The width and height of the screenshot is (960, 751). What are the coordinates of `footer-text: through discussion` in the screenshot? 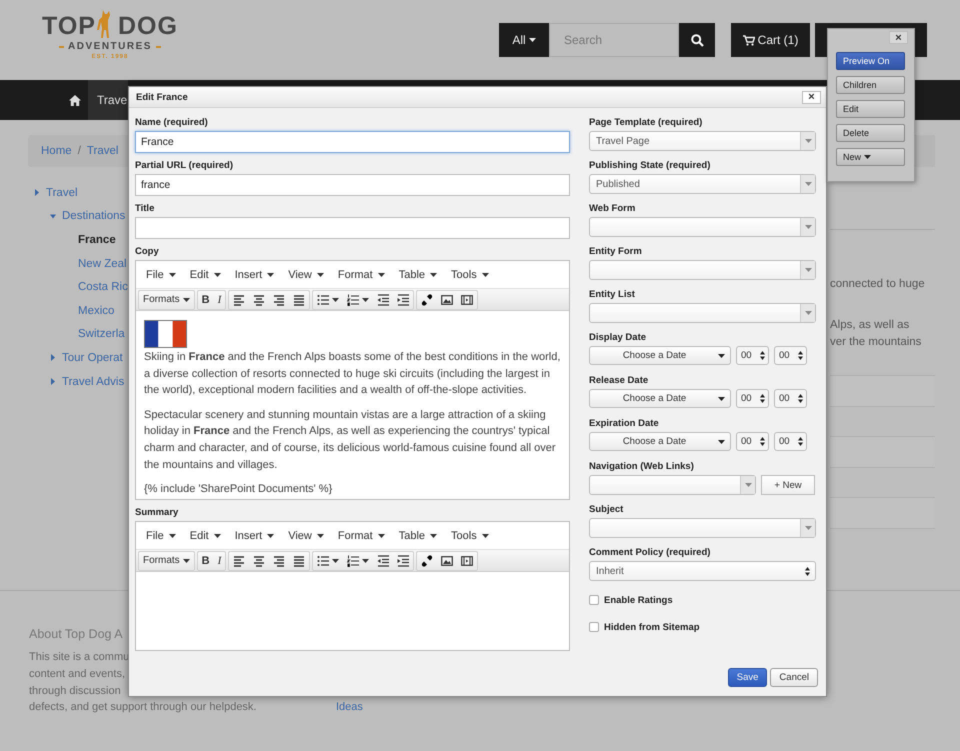 It's located at (75, 691).